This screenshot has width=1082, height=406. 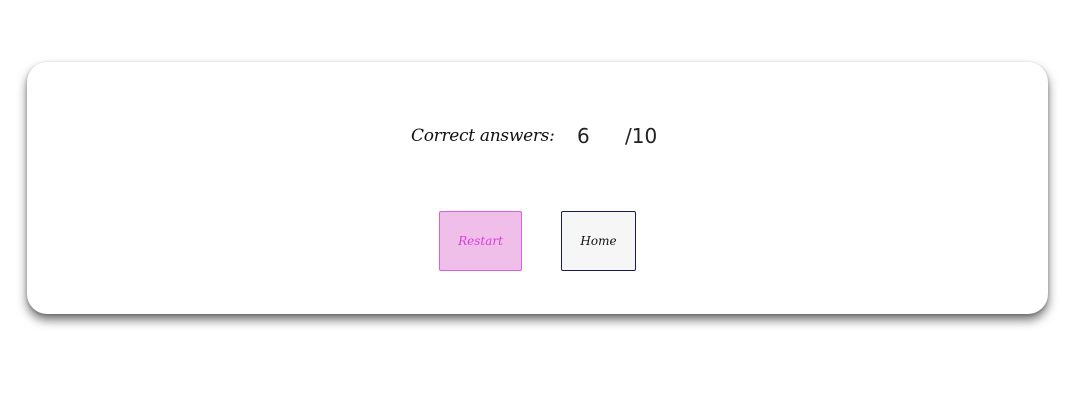 What do you see at coordinates (598, 241) in the screenshot?
I see `home-button: Home` at bounding box center [598, 241].